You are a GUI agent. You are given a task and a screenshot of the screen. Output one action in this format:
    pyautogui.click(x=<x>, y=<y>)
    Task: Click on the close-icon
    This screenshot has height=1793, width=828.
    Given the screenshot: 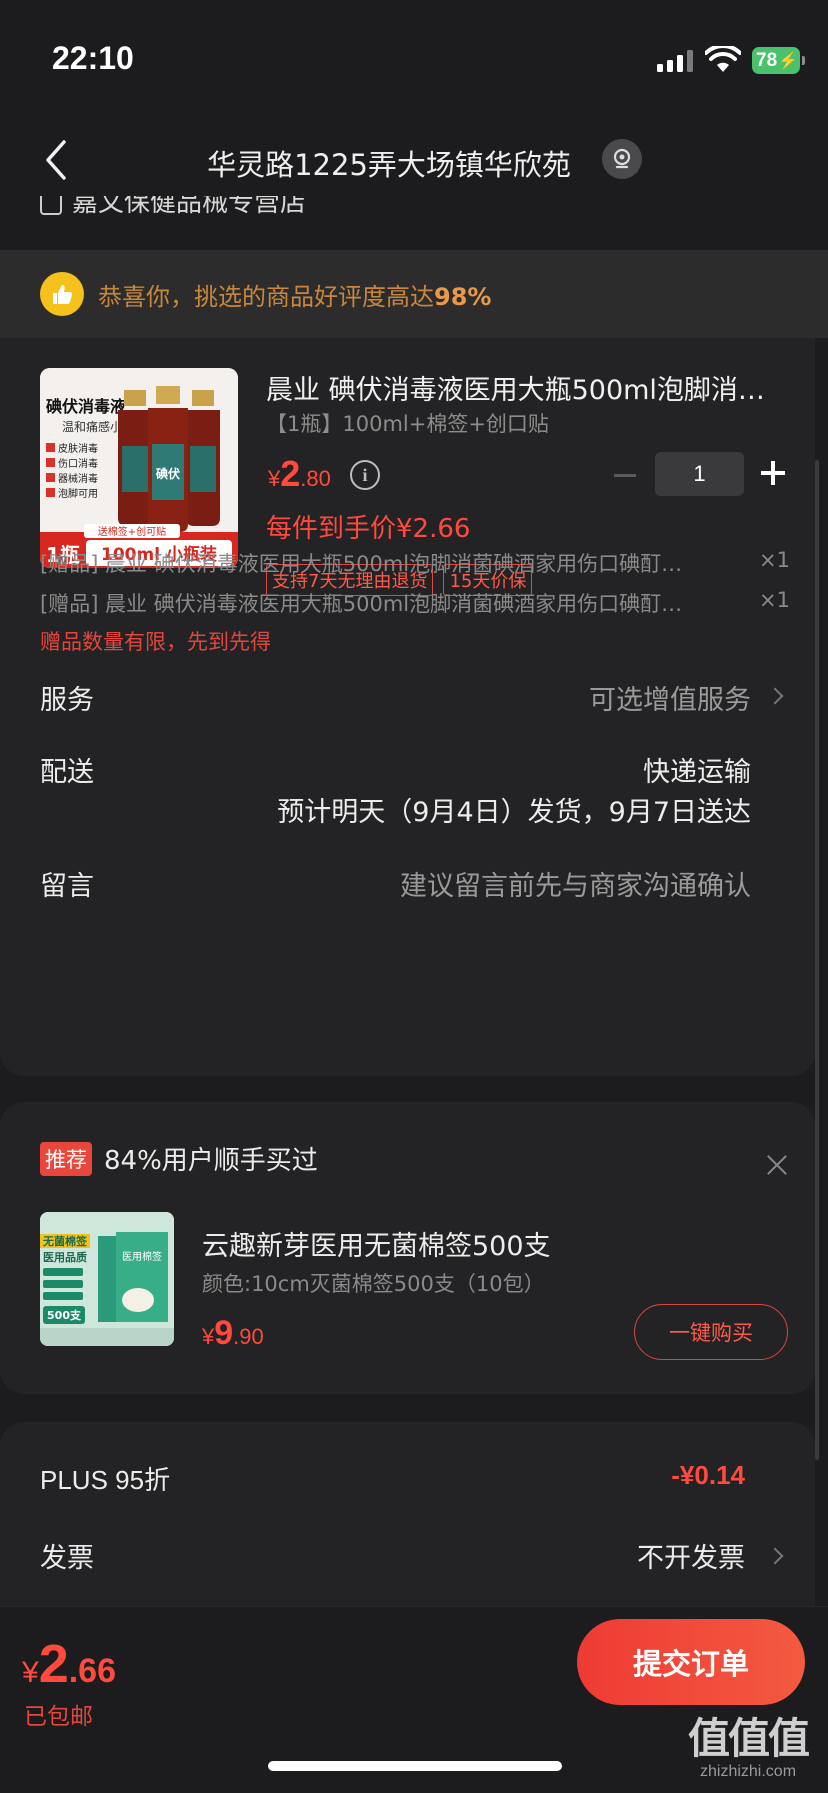 What is the action you would take?
    pyautogui.click(x=777, y=1165)
    